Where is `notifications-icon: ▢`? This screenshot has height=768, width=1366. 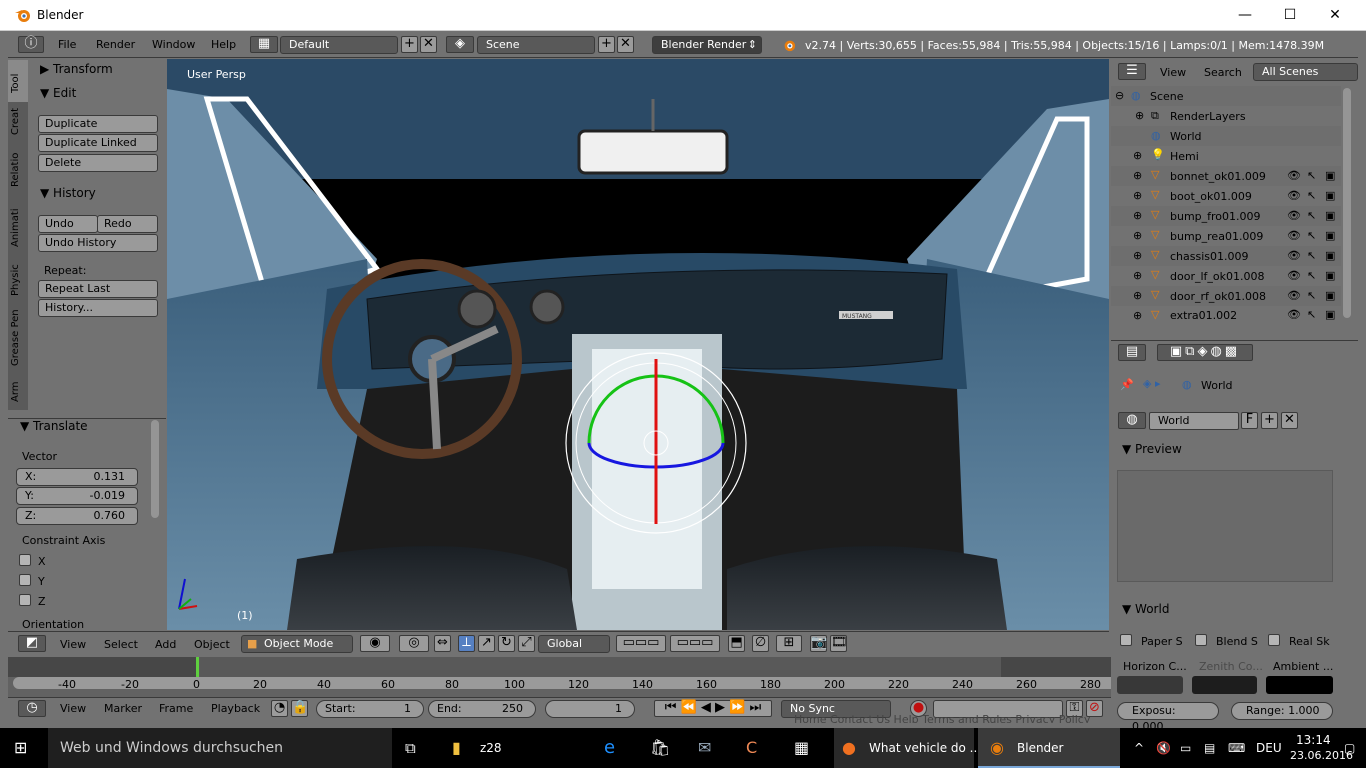 notifications-icon: ▢ is located at coordinates (1352, 748).